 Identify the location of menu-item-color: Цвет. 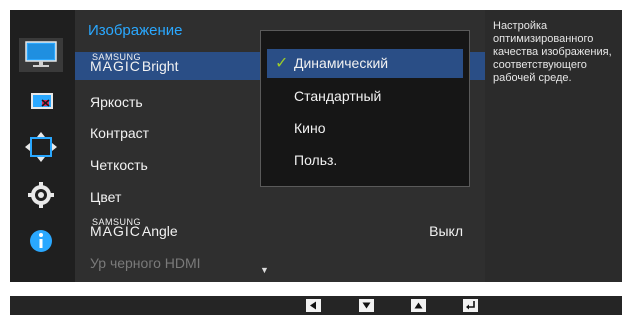
(280, 197).